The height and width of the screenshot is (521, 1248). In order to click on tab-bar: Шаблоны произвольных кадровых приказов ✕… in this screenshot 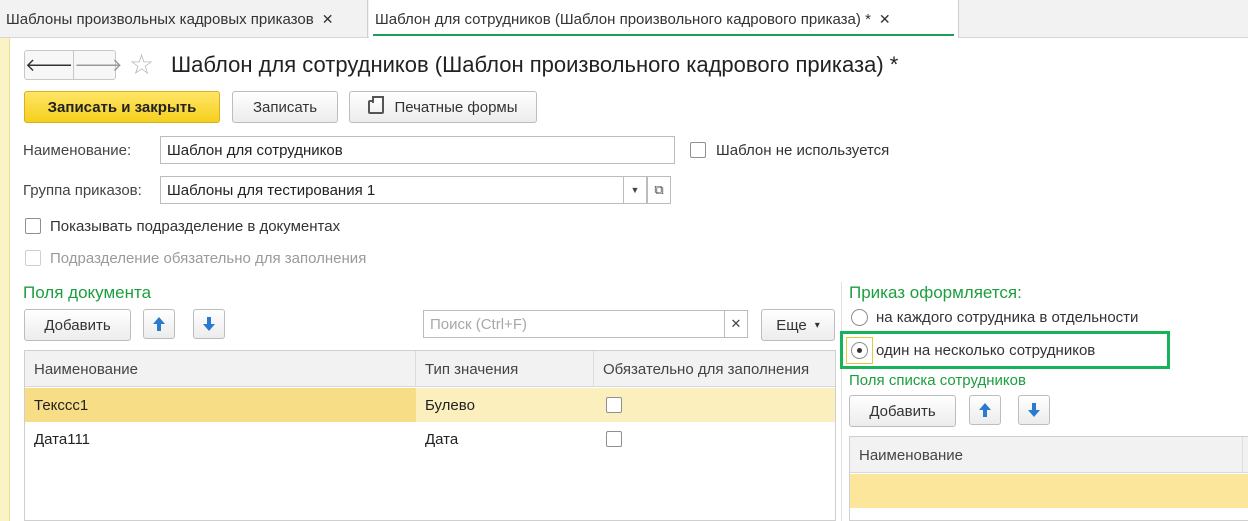, I will do `click(624, 19)`.